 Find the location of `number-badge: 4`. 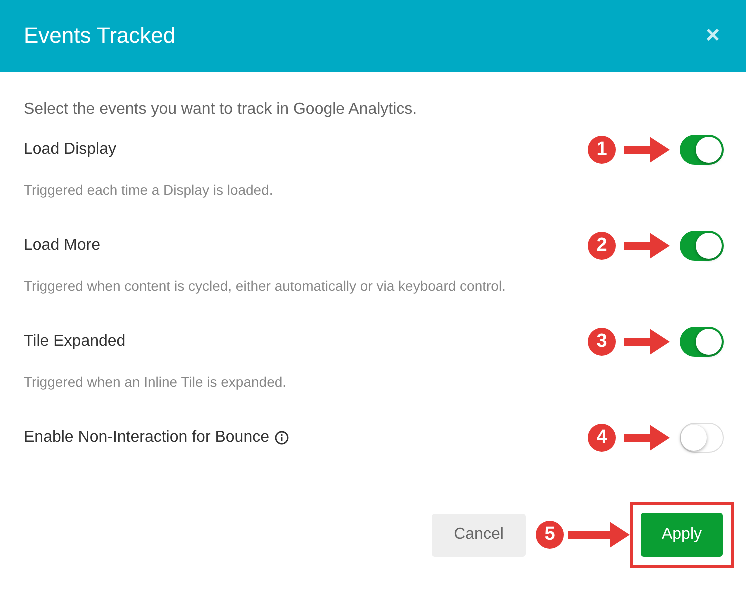

number-badge: 4 is located at coordinates (602, 438).